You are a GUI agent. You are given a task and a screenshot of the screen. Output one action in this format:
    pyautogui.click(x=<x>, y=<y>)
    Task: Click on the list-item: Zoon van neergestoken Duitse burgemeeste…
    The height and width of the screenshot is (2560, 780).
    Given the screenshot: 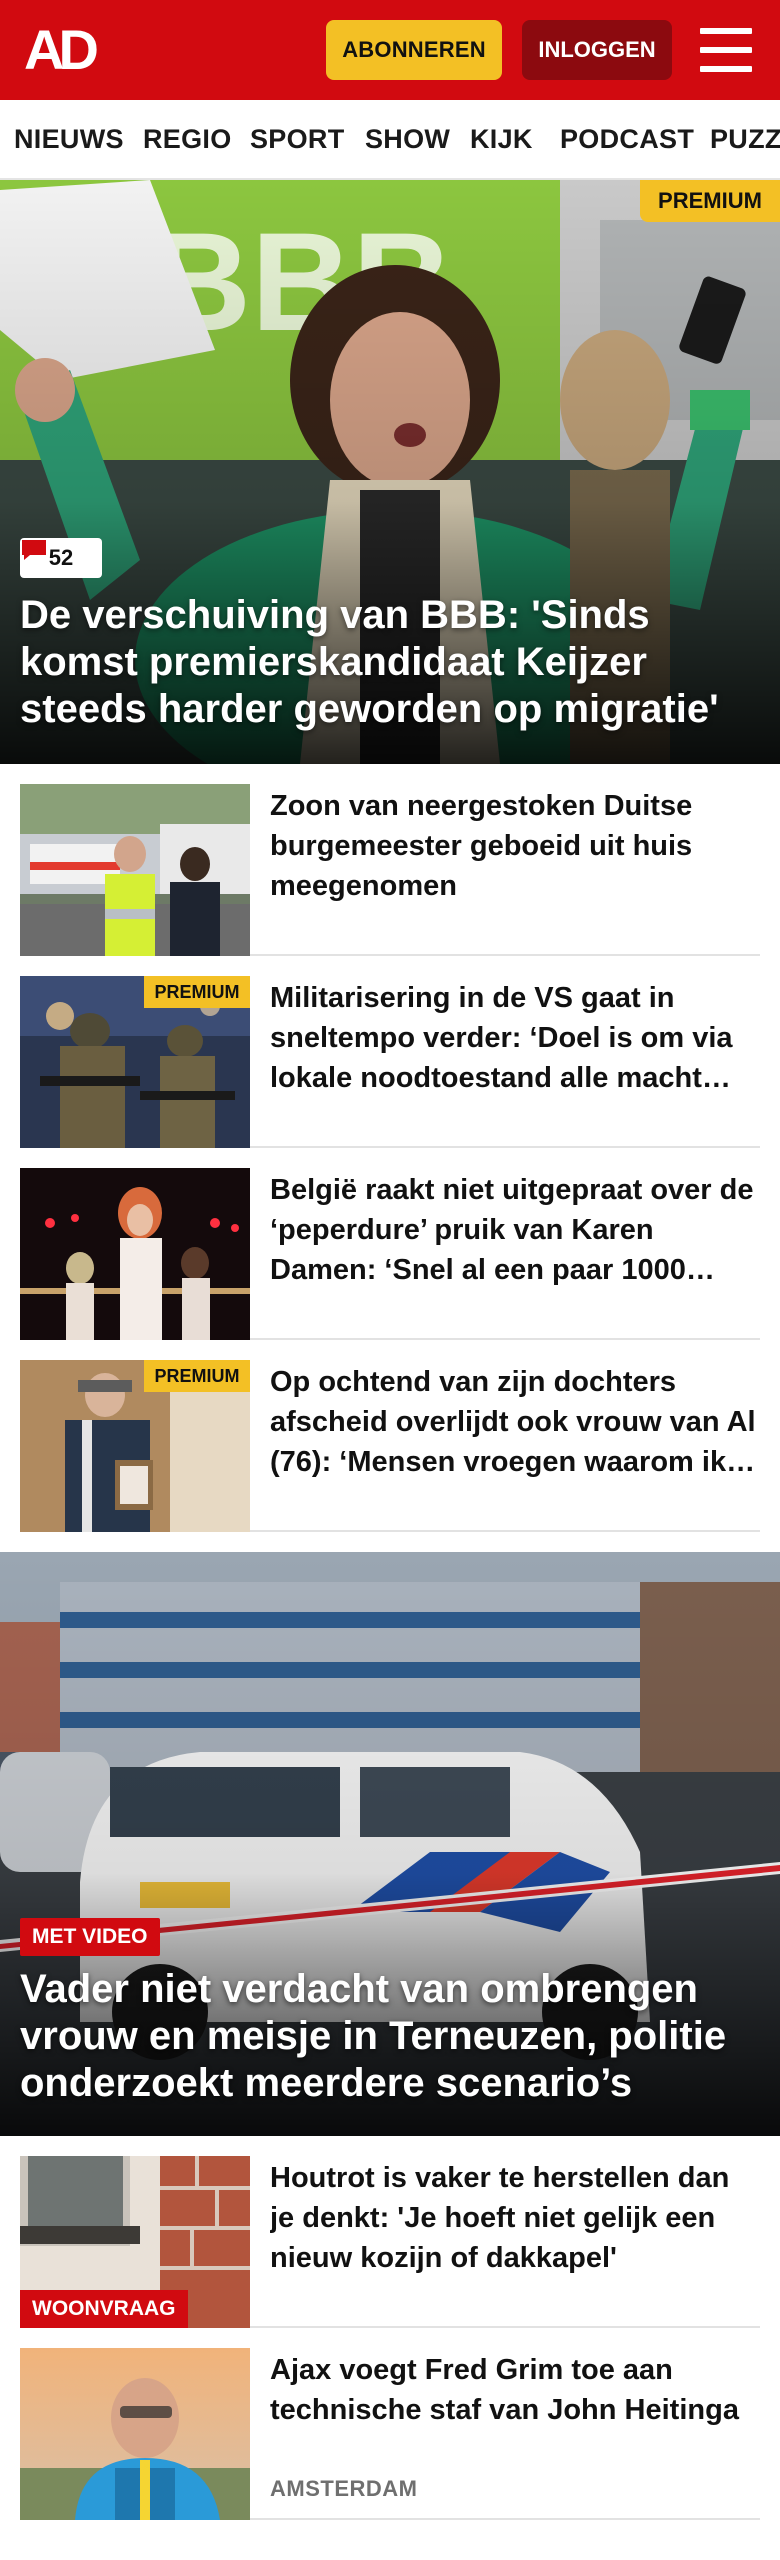 What is the action you would take?
    pyautogui.click(x=390, y=860)
    